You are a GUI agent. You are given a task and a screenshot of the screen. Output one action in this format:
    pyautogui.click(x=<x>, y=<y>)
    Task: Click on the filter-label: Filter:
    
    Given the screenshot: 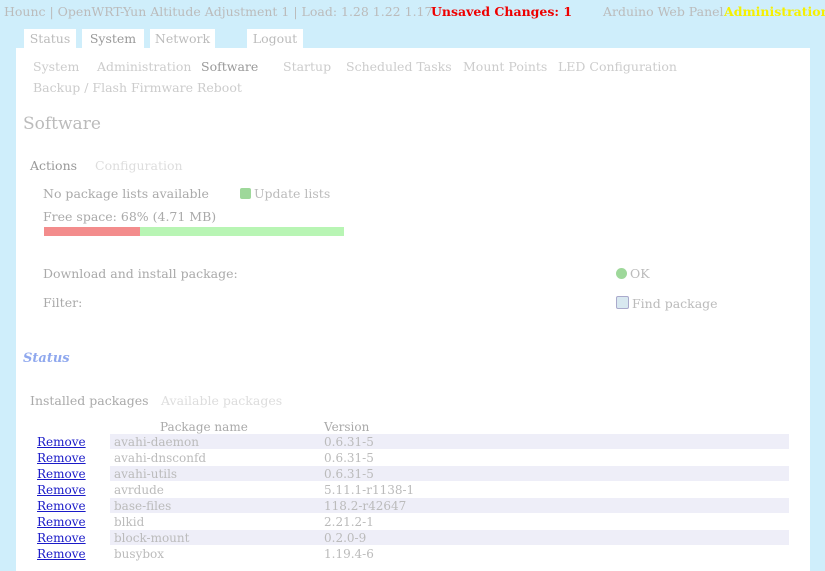 What is the action you would take?
    pyautogui.click(x=63, y=302)
    